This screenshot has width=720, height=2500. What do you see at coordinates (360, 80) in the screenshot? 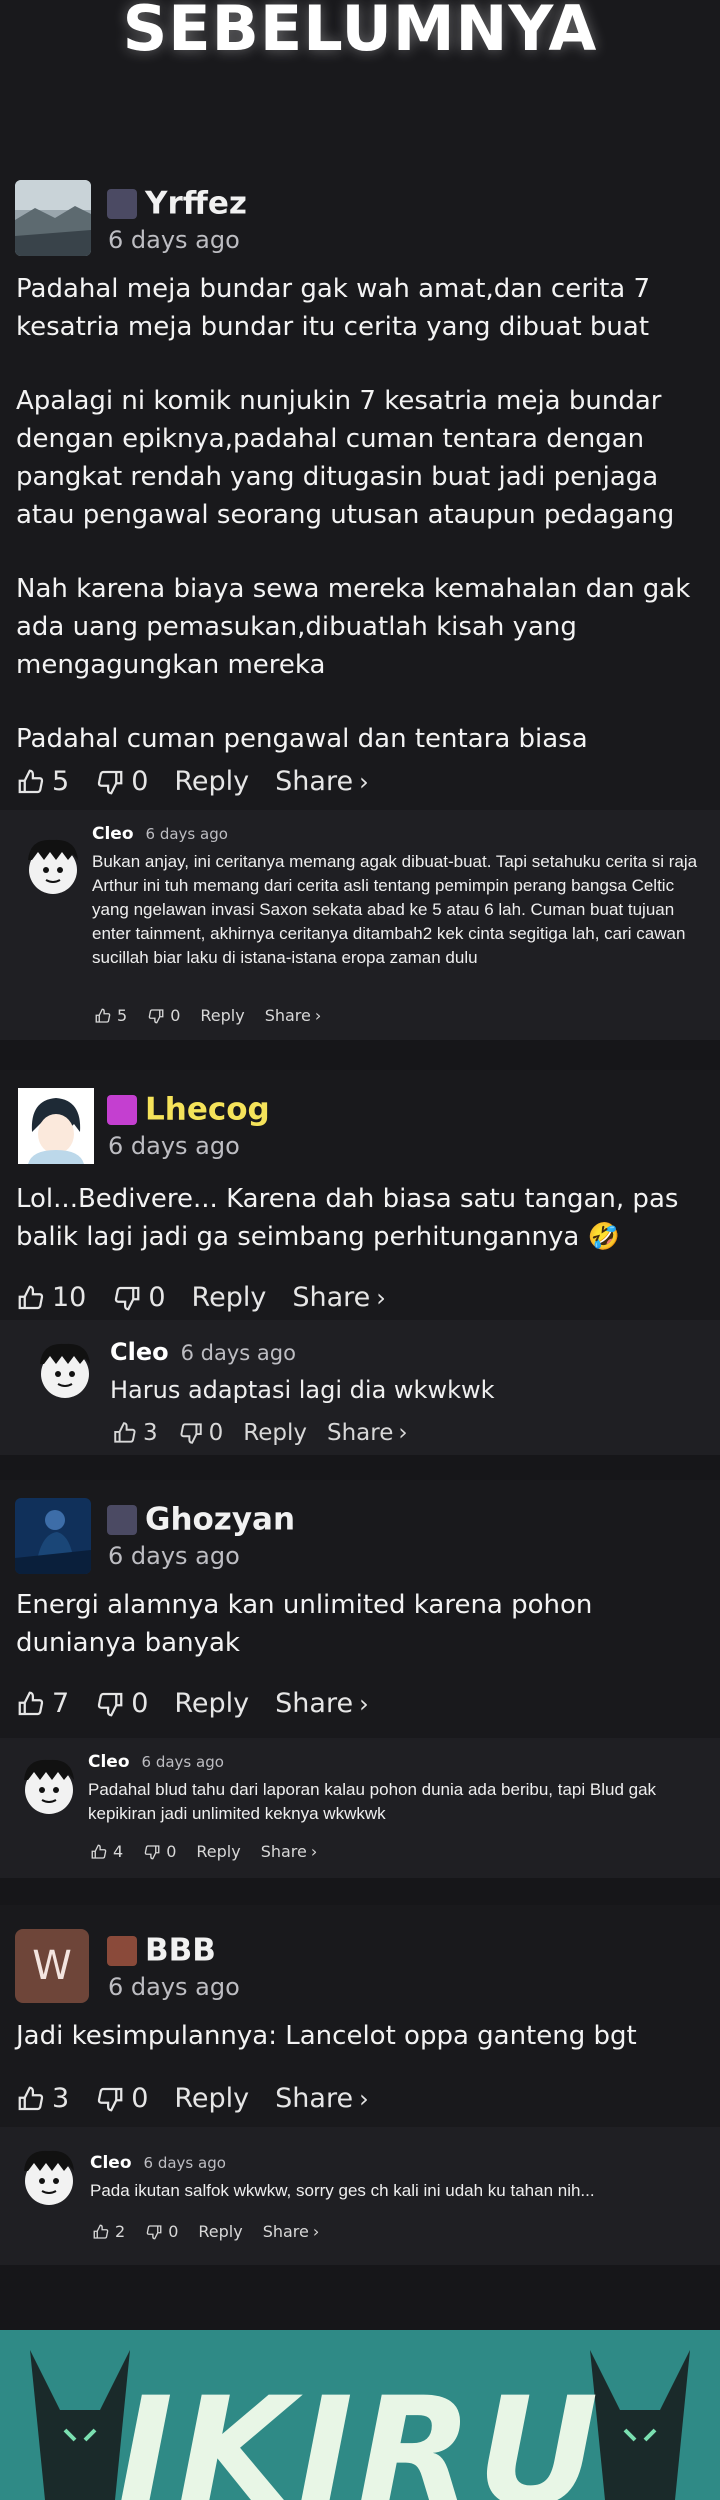
I see `page-header: SEBELUMNYA` at bounding box center [360, 80].